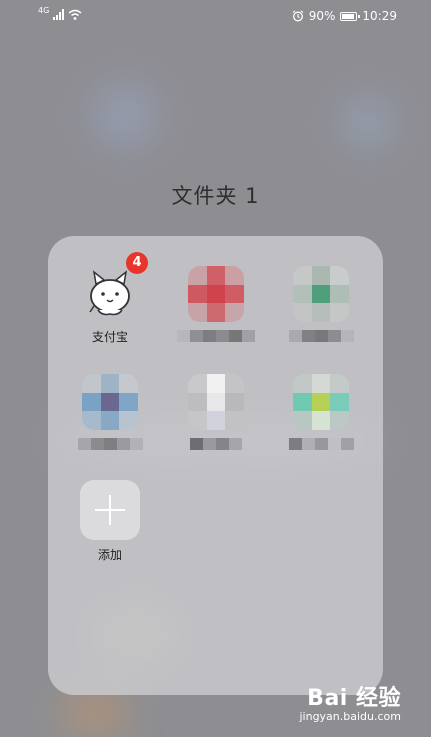  Describe the element at coordinates (350, 716) in the screenshot. I see `watermark-url: jingyan.baidu.com` at that location.